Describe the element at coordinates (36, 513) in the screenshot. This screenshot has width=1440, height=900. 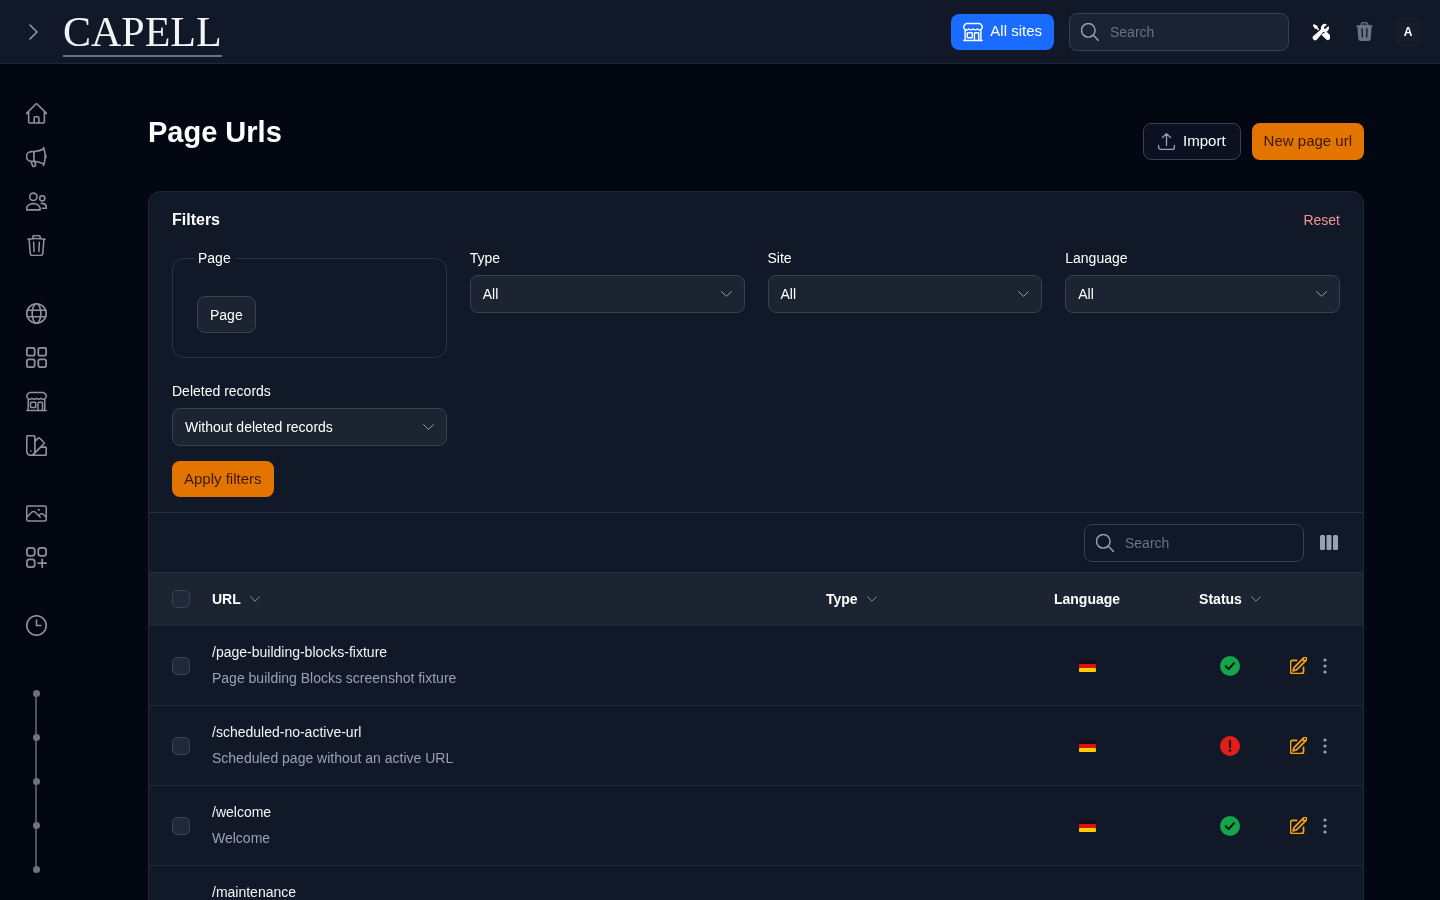
I see `image-icon` at that location.